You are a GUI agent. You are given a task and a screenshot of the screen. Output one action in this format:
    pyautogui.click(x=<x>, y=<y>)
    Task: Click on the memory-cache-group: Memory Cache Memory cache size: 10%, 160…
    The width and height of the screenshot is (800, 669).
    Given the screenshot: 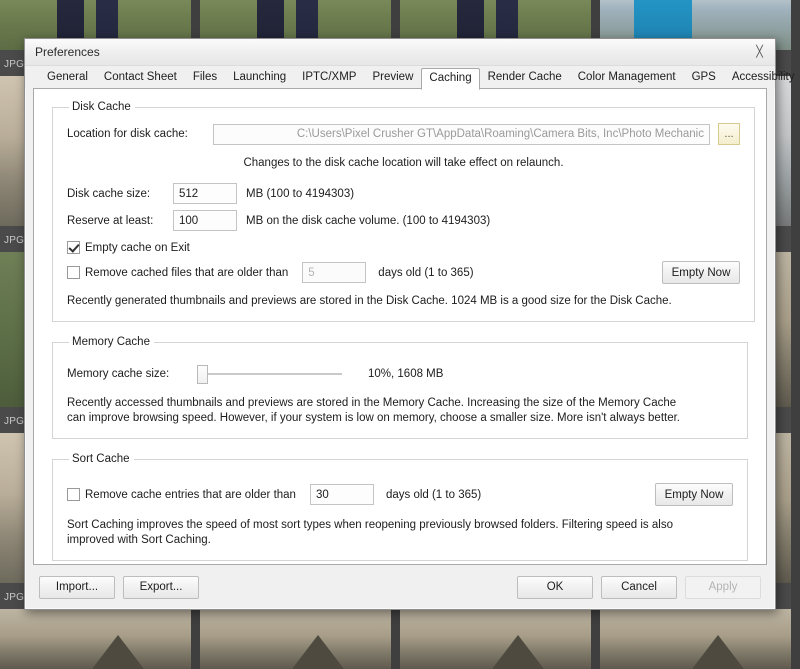 What is the action you would take?
    pyautogui.click(x=400, y=387)
    